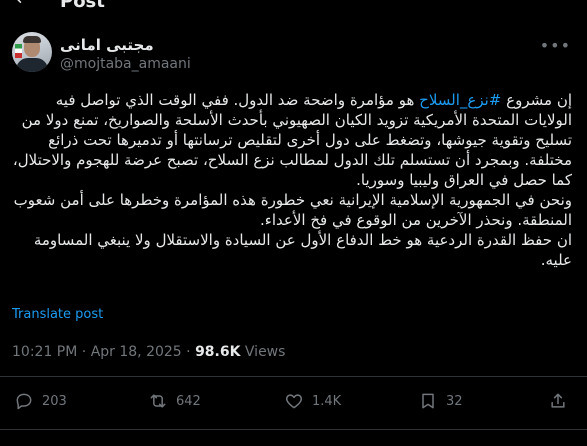 The height and width of the screenshot is (446, 587). Describe the element at coordinates (24, 401) in the screenshot. I see `reply-icon` at that location.